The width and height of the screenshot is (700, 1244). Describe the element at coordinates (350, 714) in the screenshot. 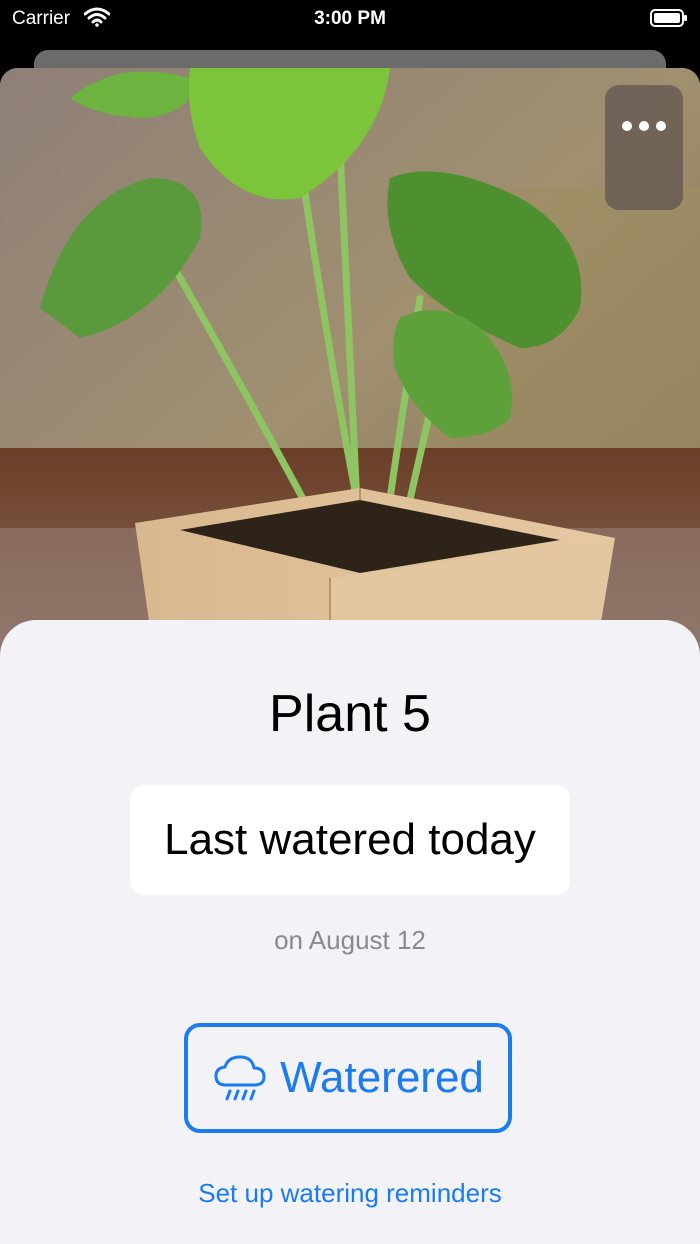

I see `plant-name: Plant 5` at that location.